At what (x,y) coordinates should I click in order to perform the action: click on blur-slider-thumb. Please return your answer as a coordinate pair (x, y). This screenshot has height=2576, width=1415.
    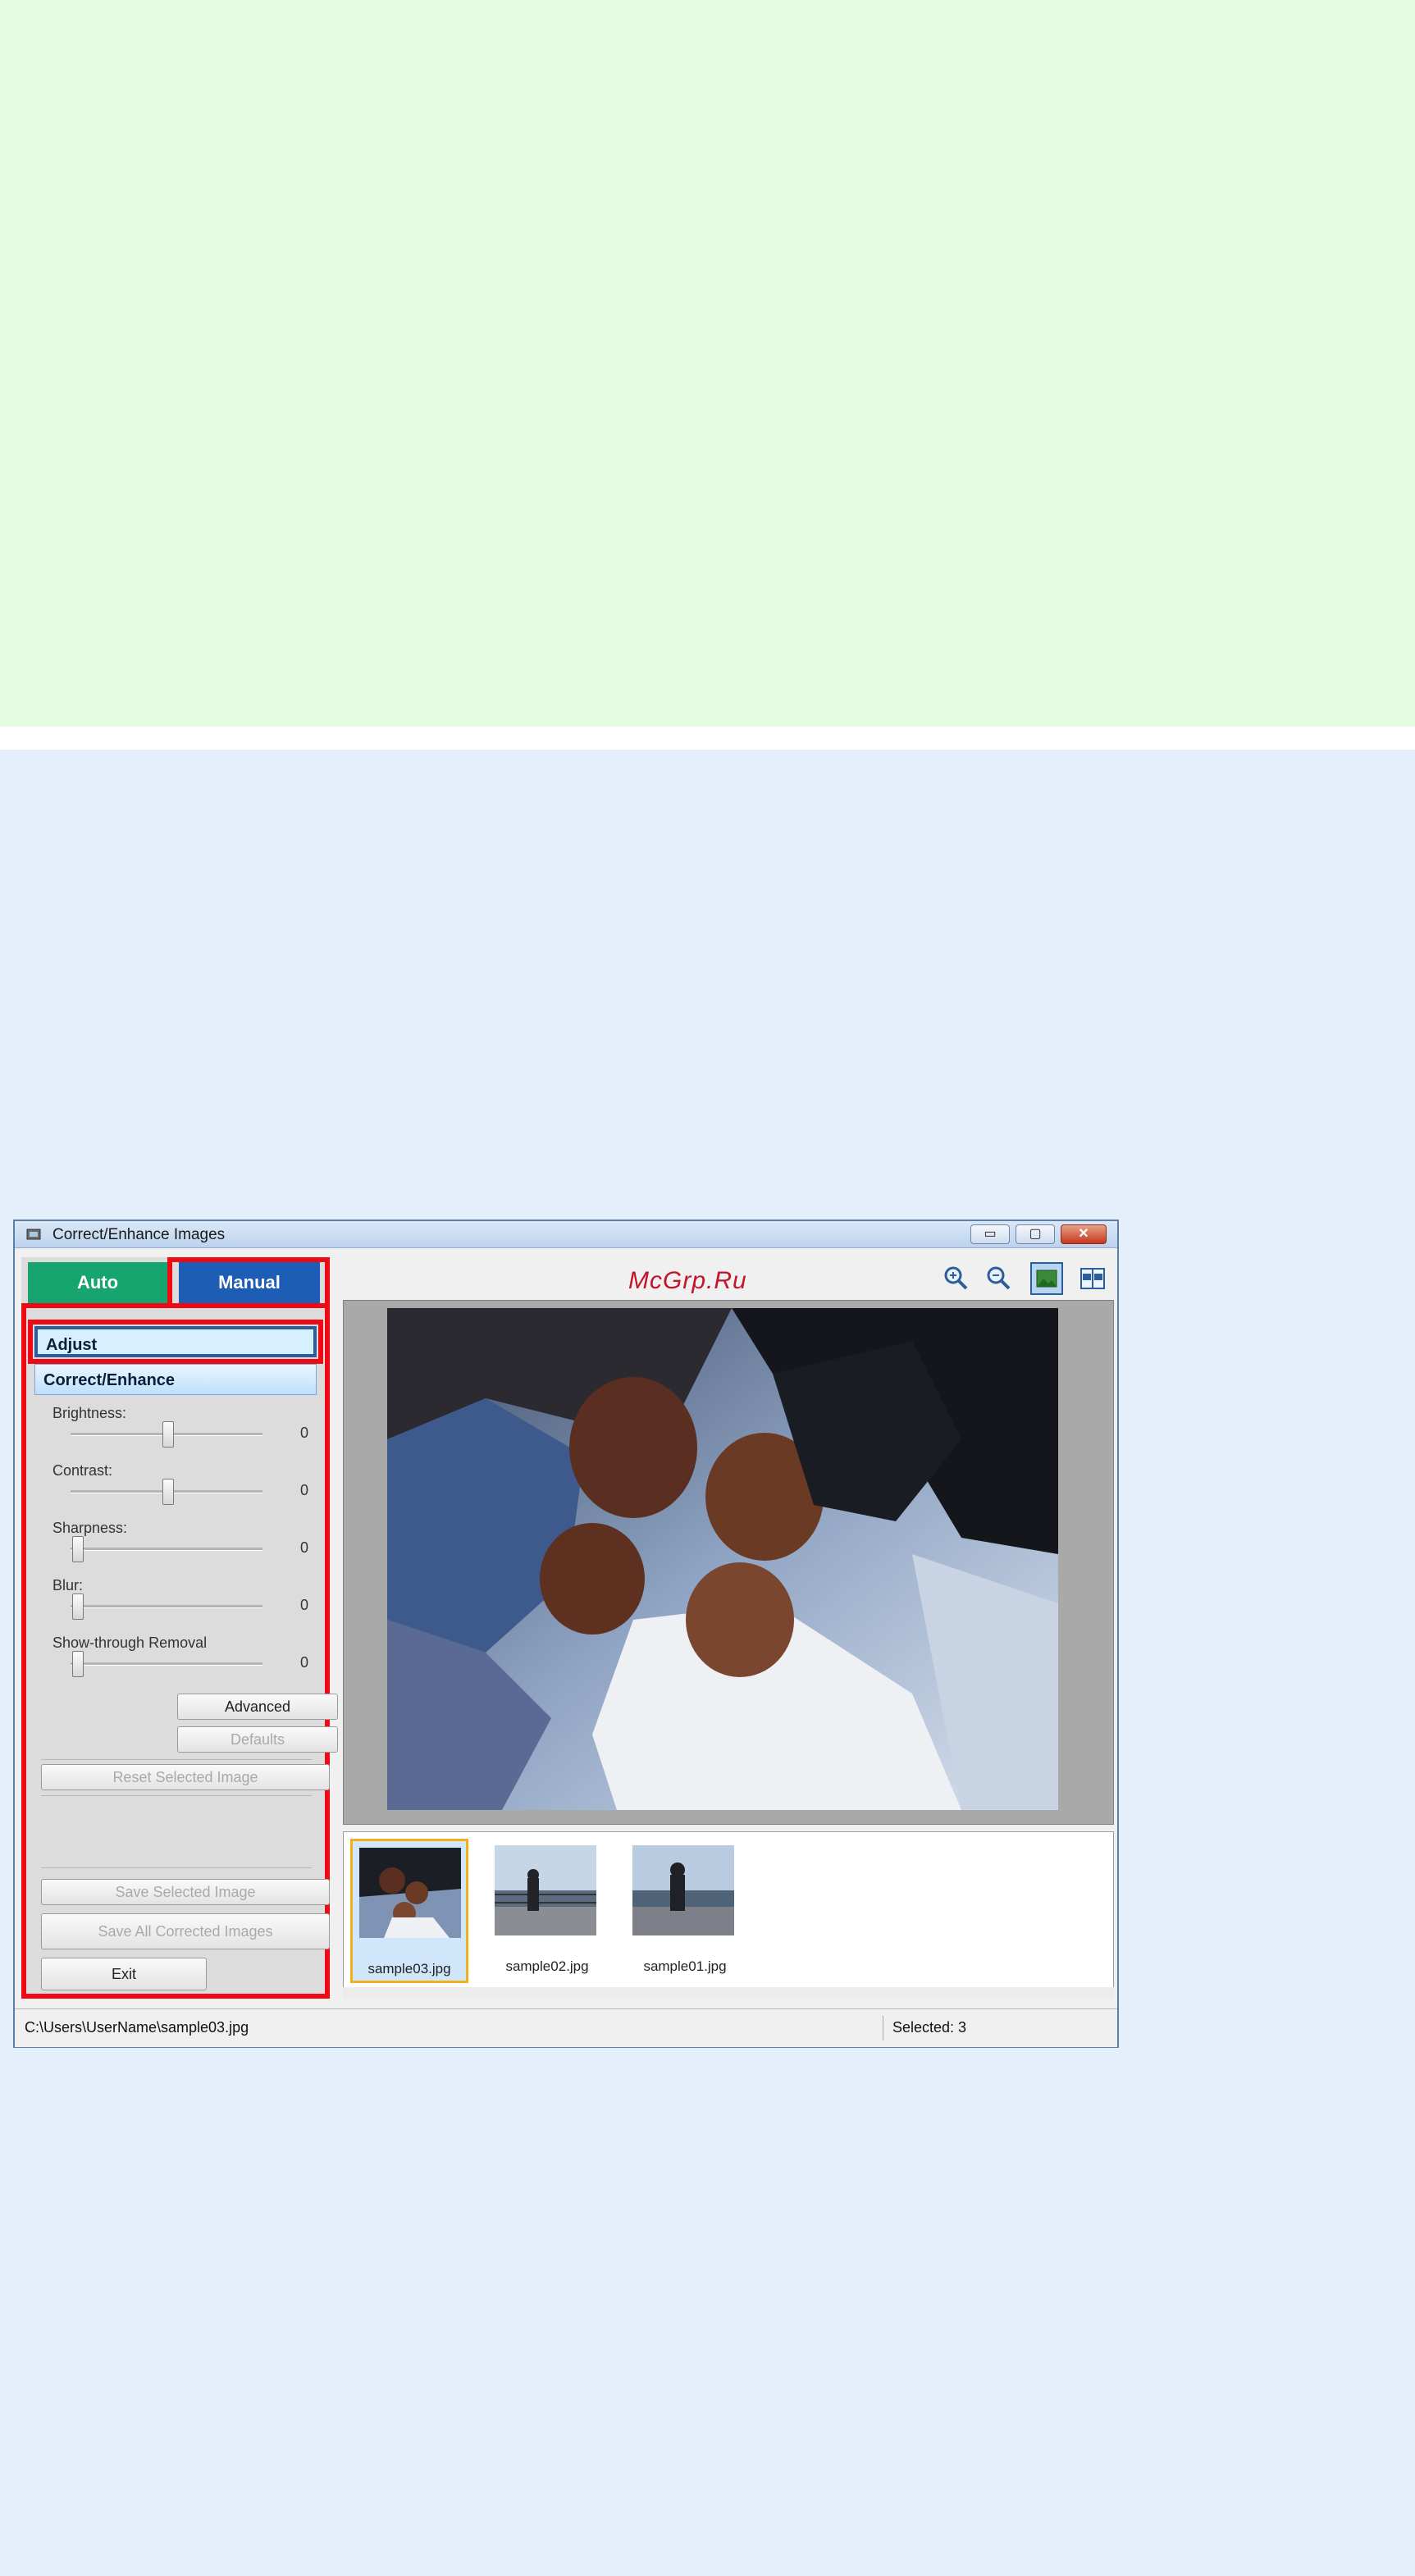
    Looking at the image, I should click on (78, 1606).